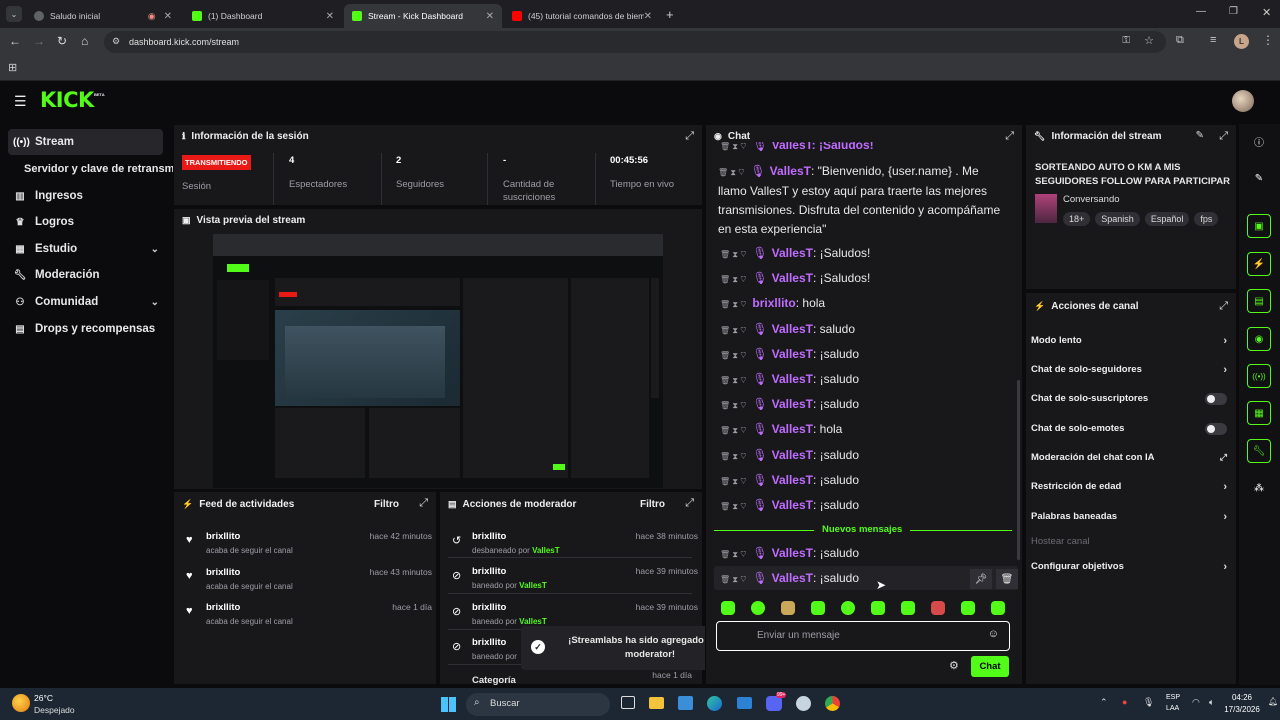 The height and width of the screenshot is (720, 1280). I want to click on user-avatar, so click(1243, 101).